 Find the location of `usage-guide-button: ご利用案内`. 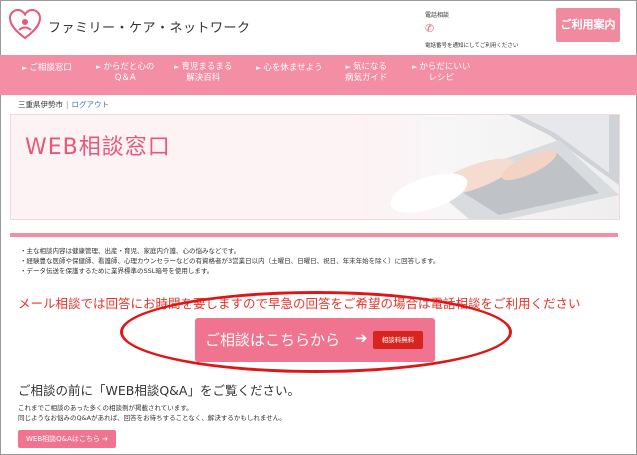

usage-guide-button: ご利用案内 is located at coordinates (588, 25).